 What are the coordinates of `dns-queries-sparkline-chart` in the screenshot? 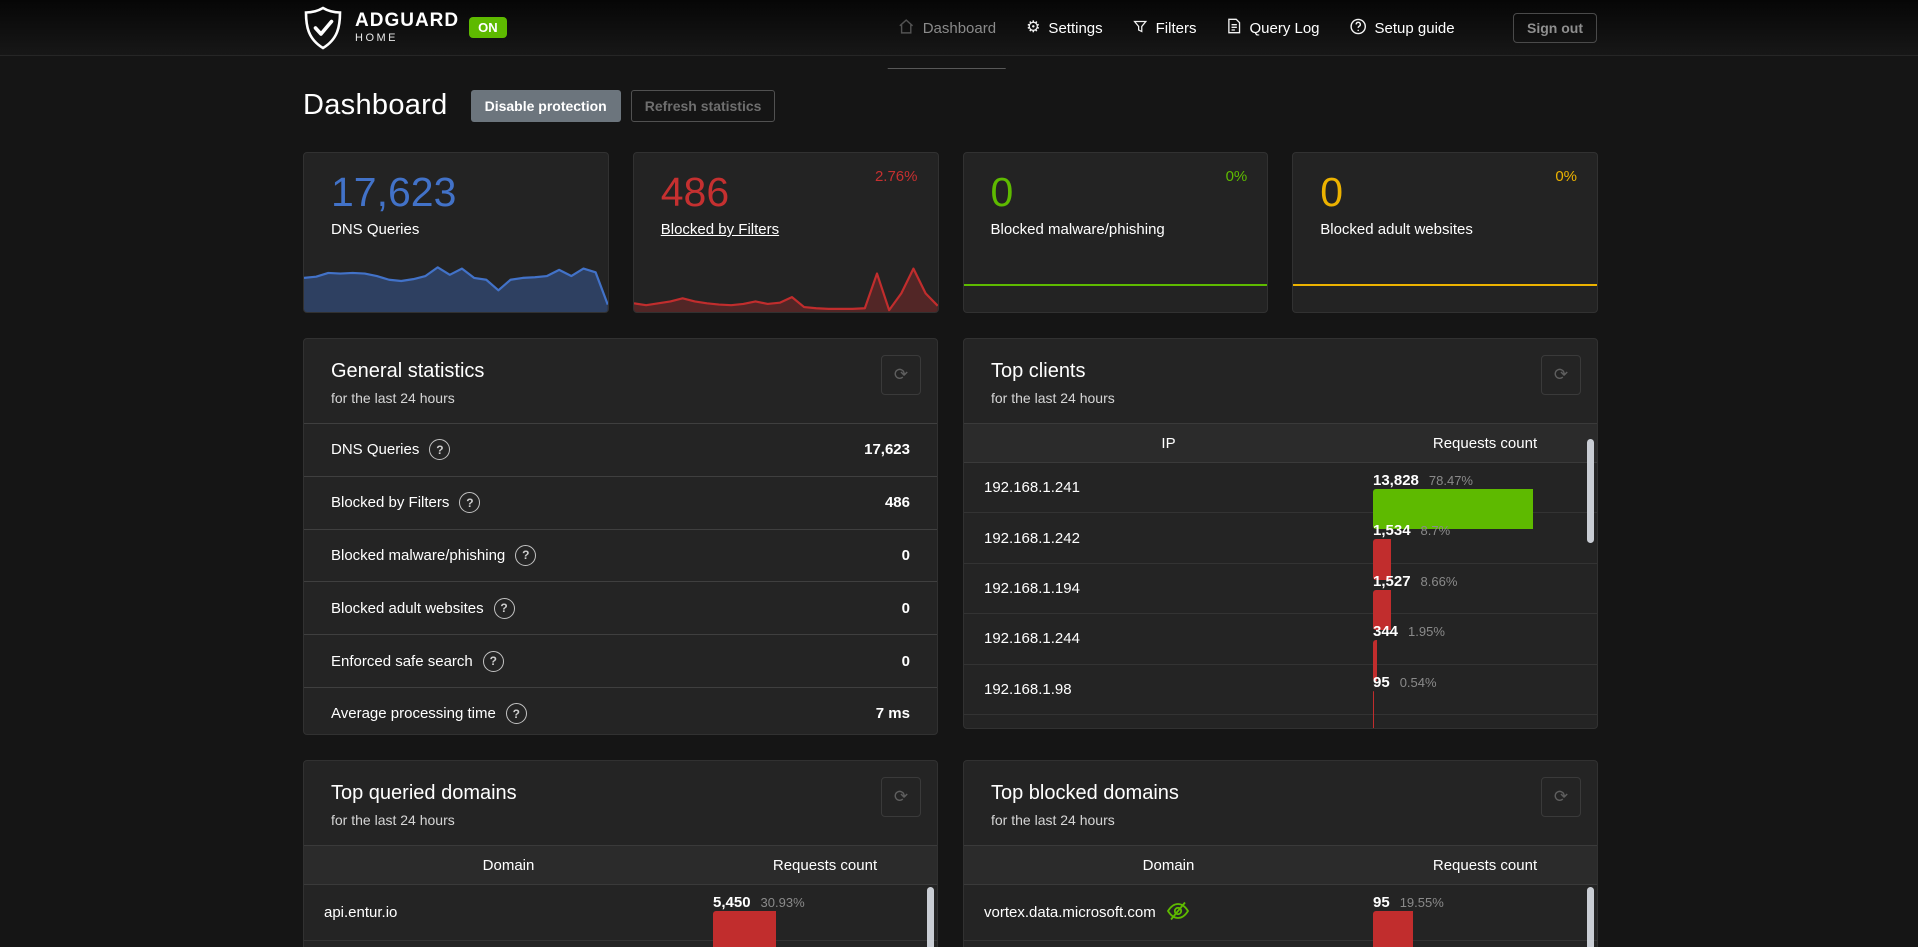 It's located at (456, 281).